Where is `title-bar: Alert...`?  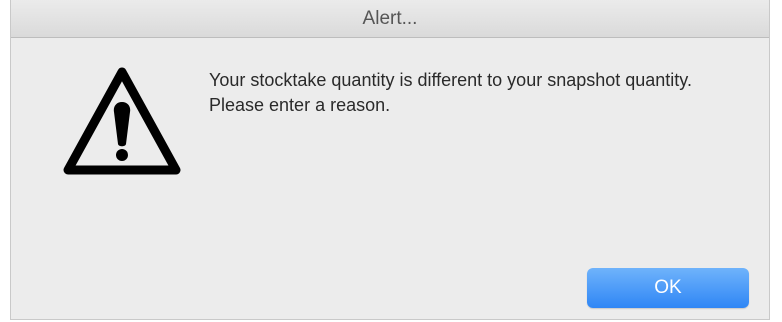 title-bar: Alert... is located at coordinates (390, 19).